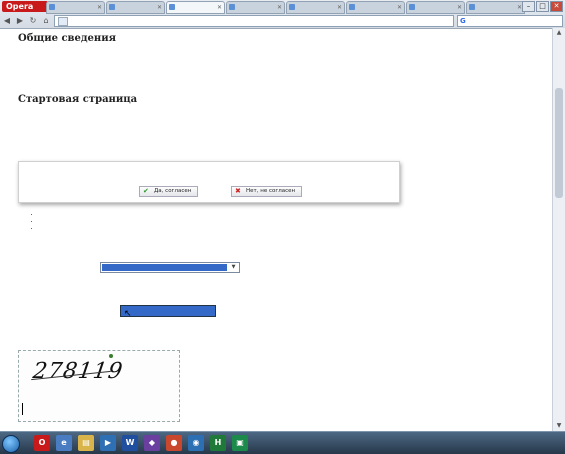  I want to click on navigation-bar: ◀ ▶ ↻ ⌂ G, so click(282, 20).